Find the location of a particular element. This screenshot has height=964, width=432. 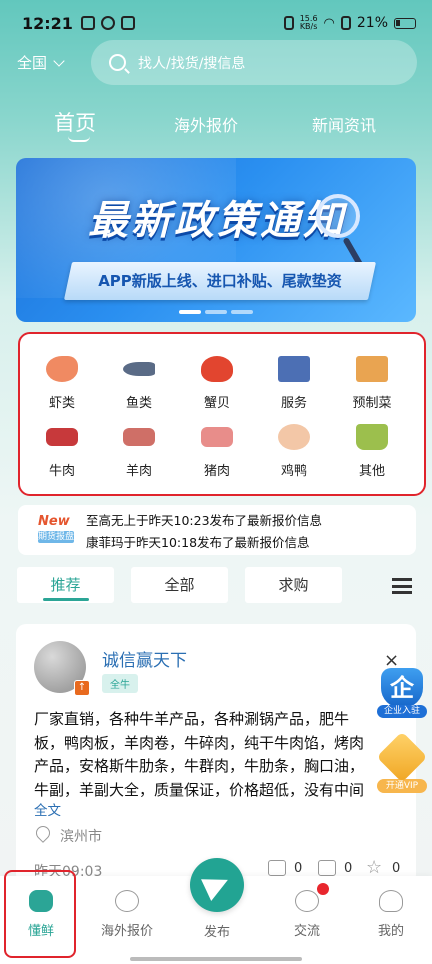

top-tabs: 首页 海外报价 新闻资讯 is located at coordinates (216, 124).